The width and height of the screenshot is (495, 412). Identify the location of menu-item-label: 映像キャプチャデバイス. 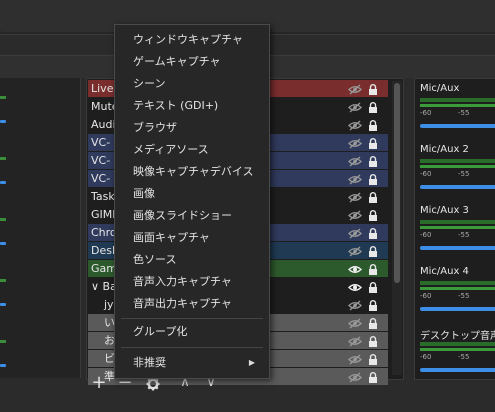
(193, 171).